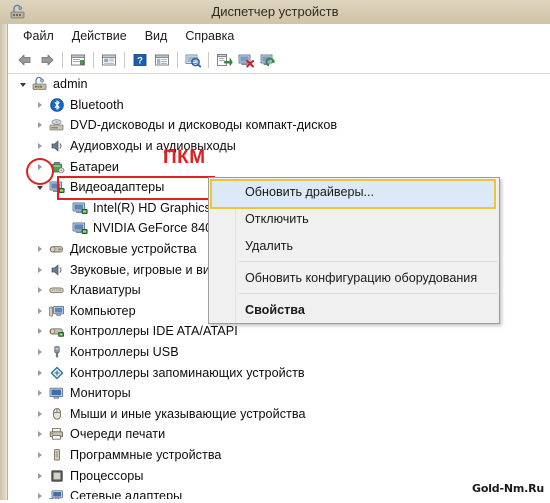 The height and width of the screenshot is (503, 550). I want to click on tree-item-label: Контроллеры USB, so click(124, 352).